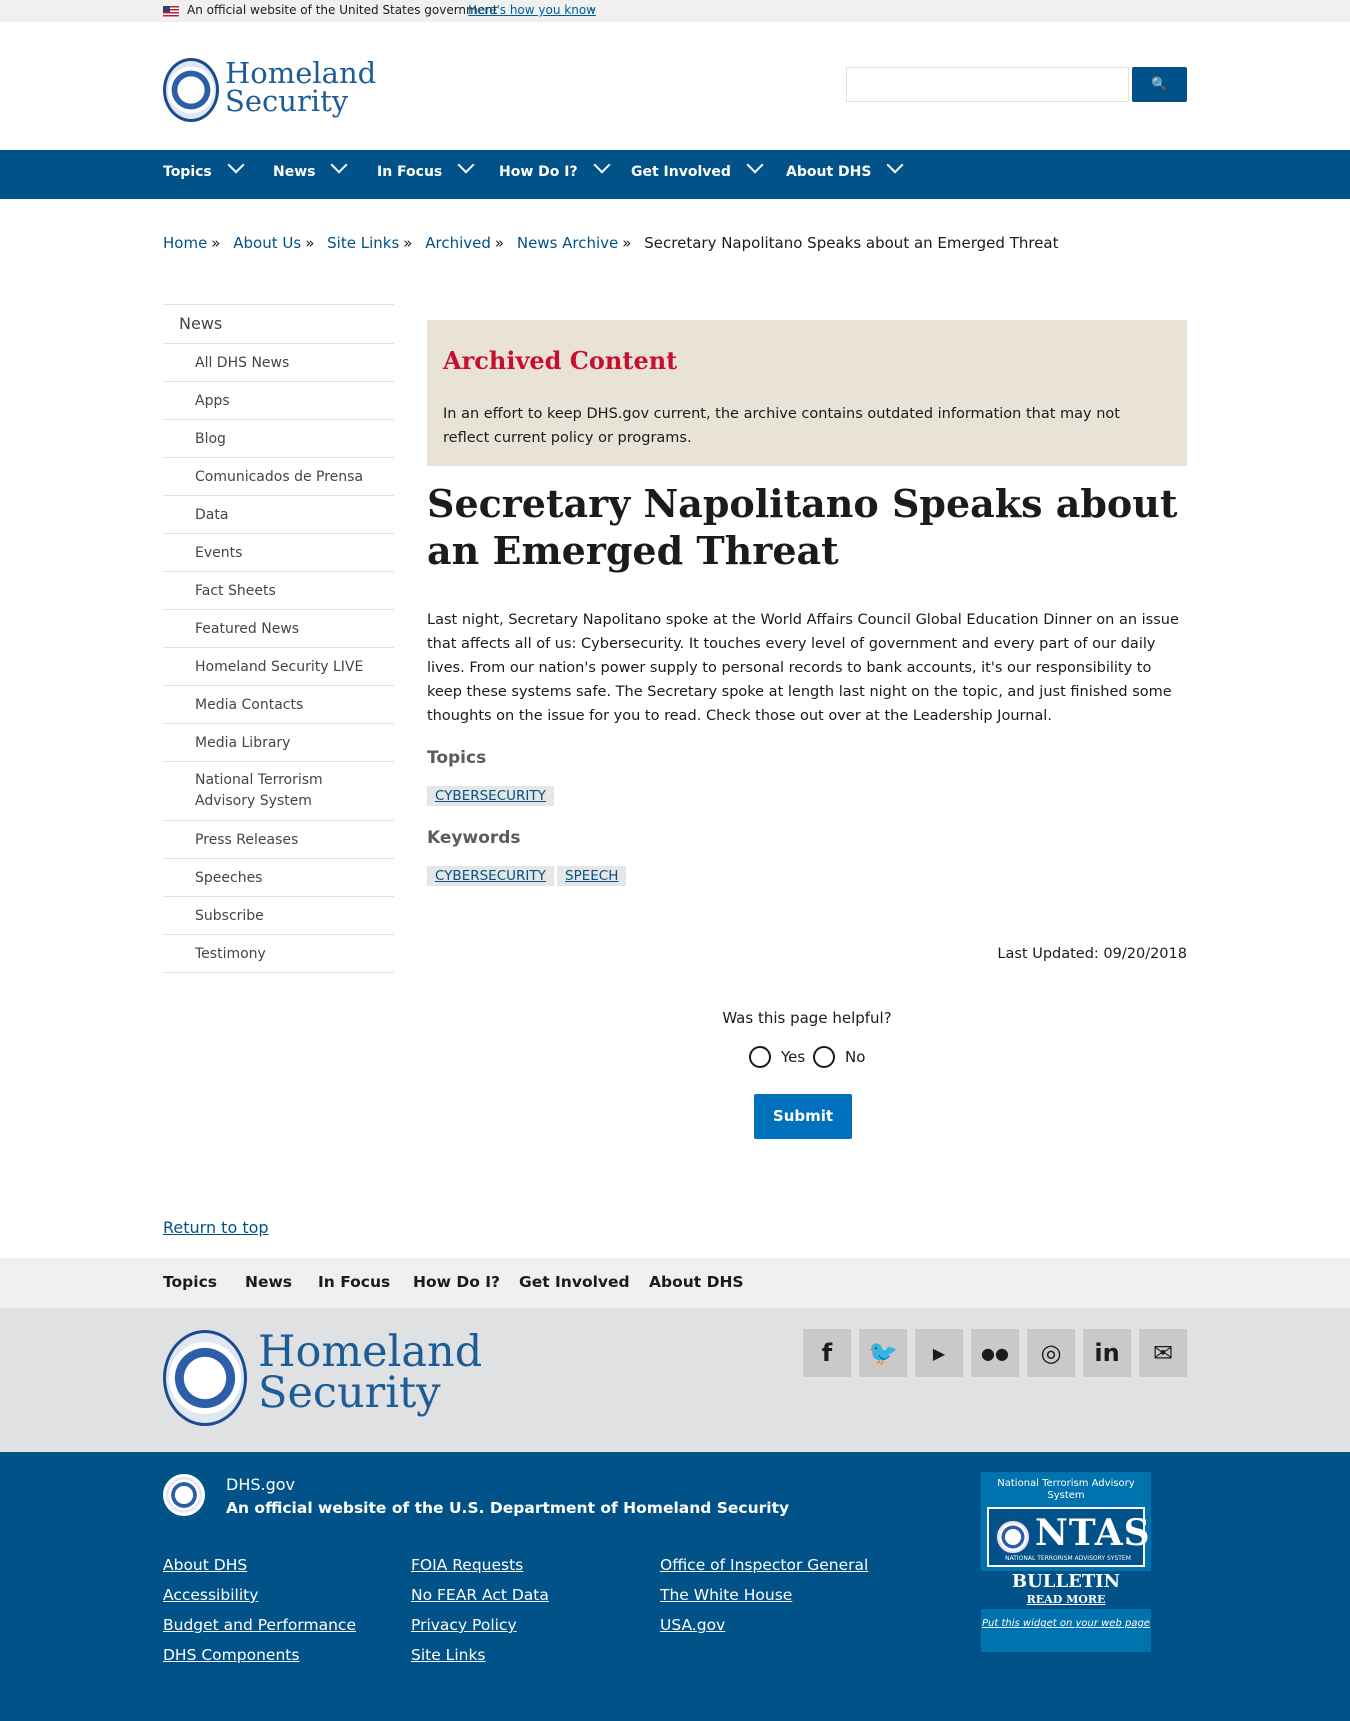  What do you see at coordinates (267, 243) in the screenshot?
I see `breadcrumb-about-us: About Us` at bounding box center [267, 243].